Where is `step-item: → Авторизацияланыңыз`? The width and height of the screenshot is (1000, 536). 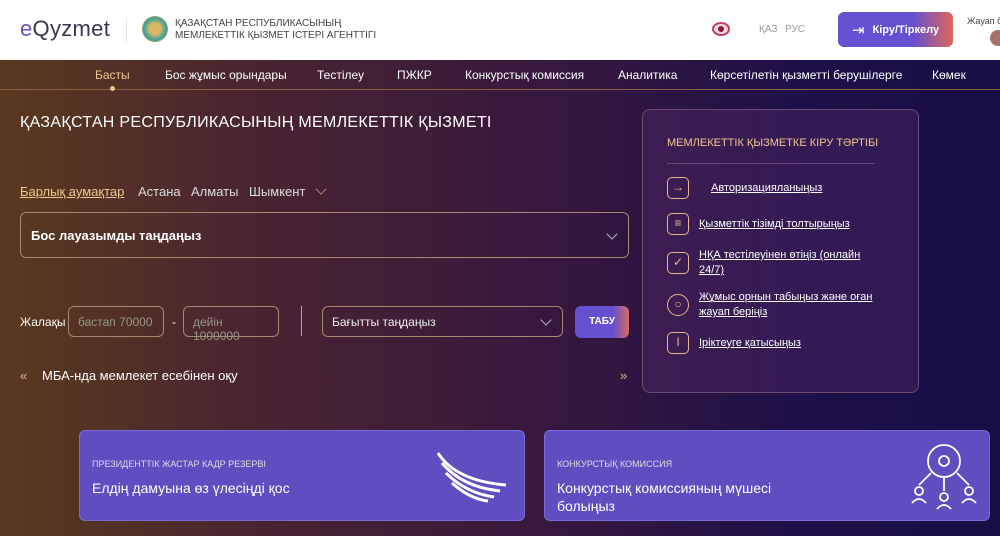
step-item: → Авторизацияланыңыз is located at coordinates (744, 188).